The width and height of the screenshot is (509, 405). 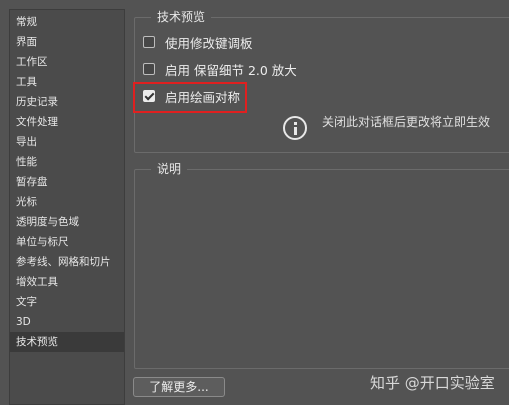 What do you see at coordinates (67, 302) in the screenshot?
I see `sidebar-item-type: 文字` at bounding box center [67, 302].